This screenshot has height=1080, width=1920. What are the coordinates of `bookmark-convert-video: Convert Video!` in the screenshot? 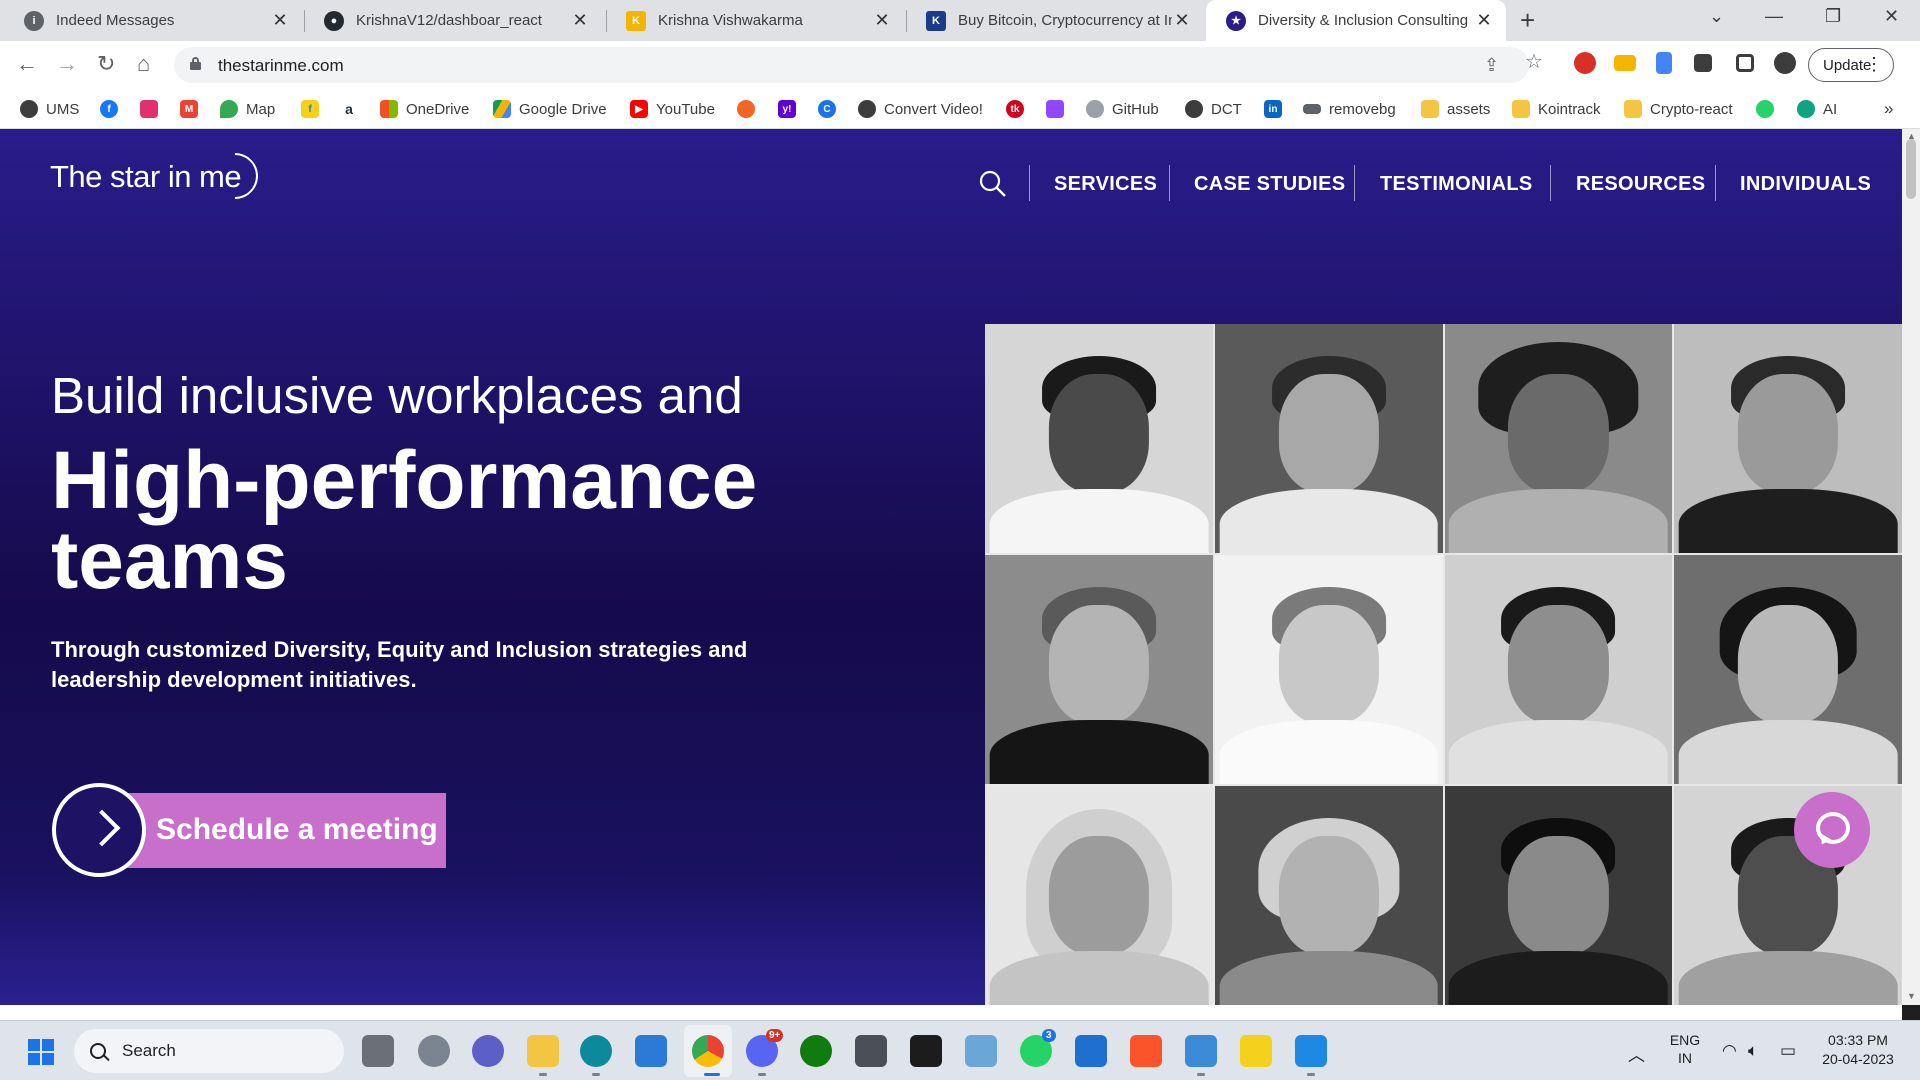 It's located at (920, 109).